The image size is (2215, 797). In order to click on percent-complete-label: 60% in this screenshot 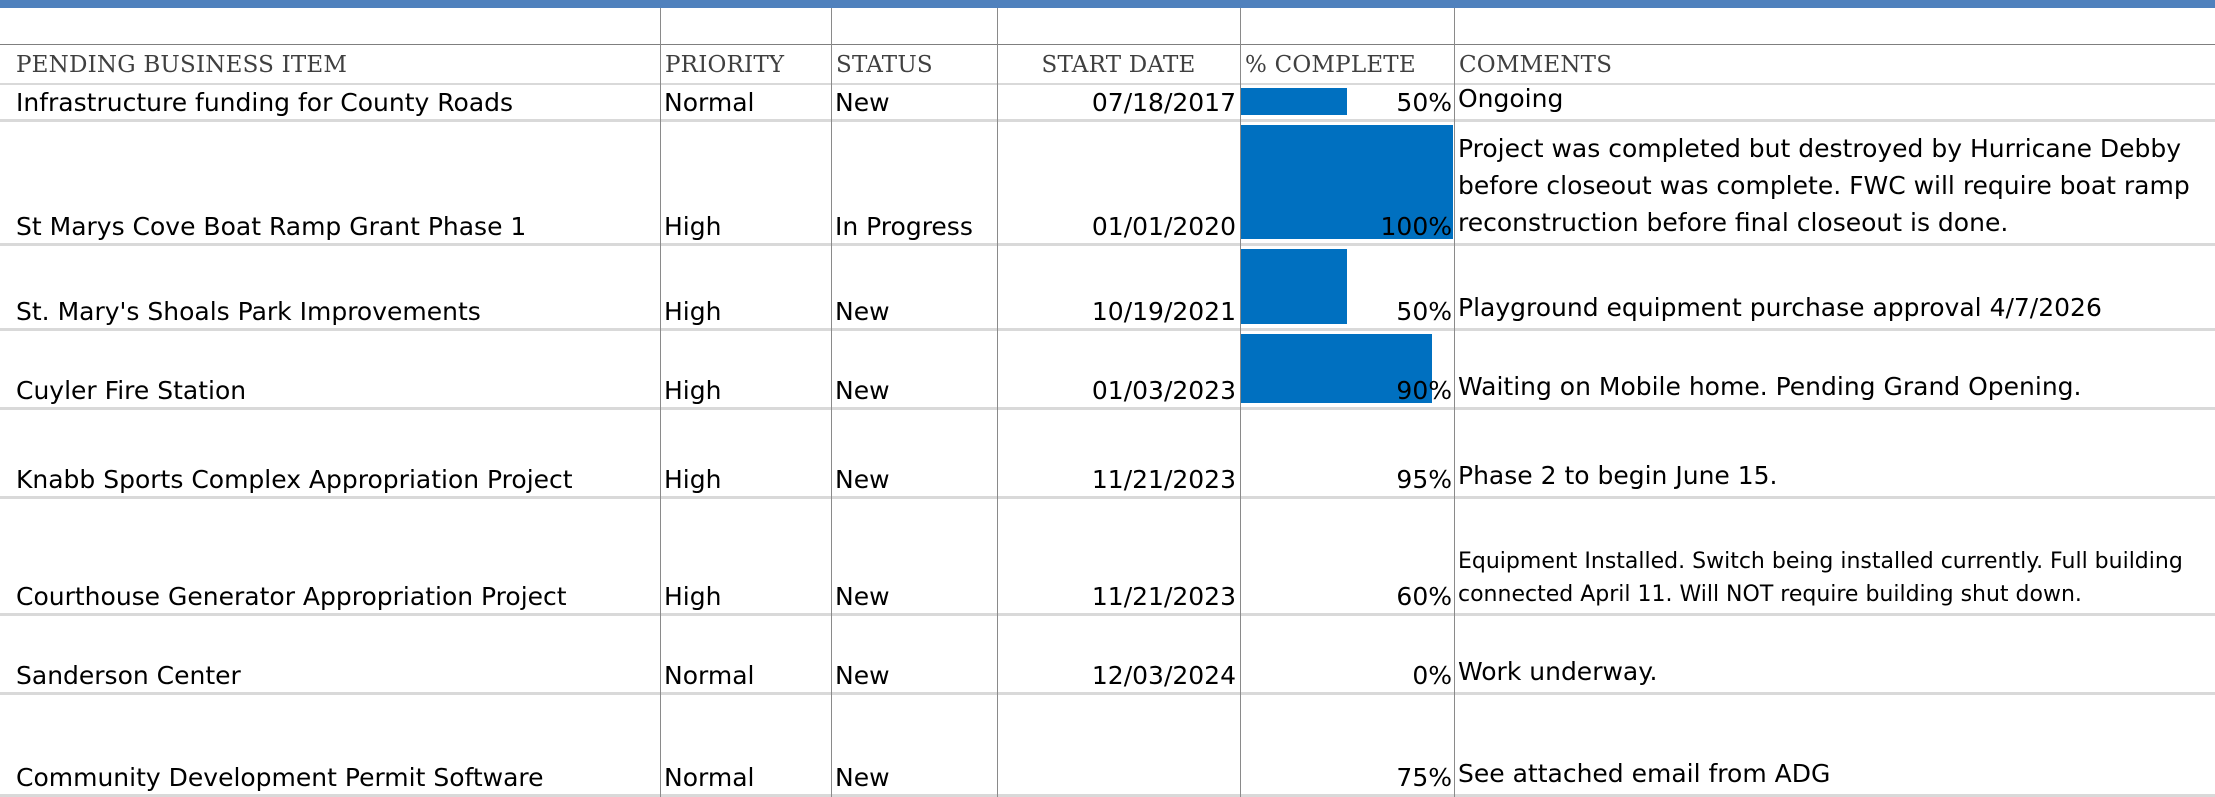, I will do `click(1424, 596)`.